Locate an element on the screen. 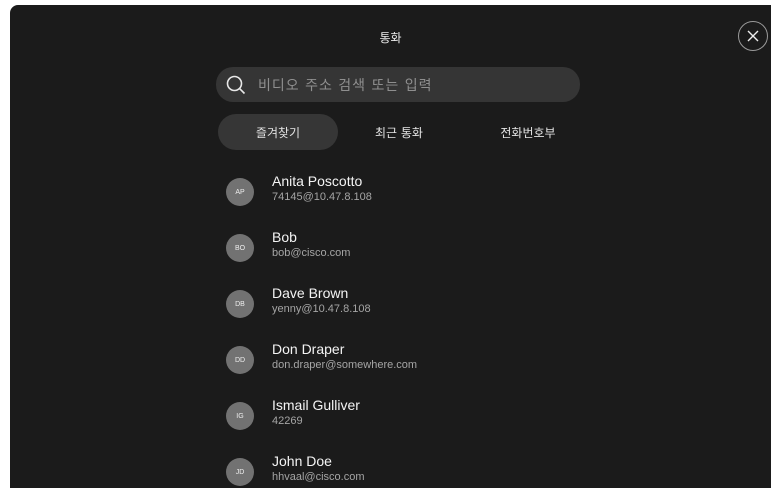 Image resolution: width=771 pixels, height=488 pixels. contact-item: AP Anita Poscotto 74145@10.47.8.108 is located at coordinates (436, 194).